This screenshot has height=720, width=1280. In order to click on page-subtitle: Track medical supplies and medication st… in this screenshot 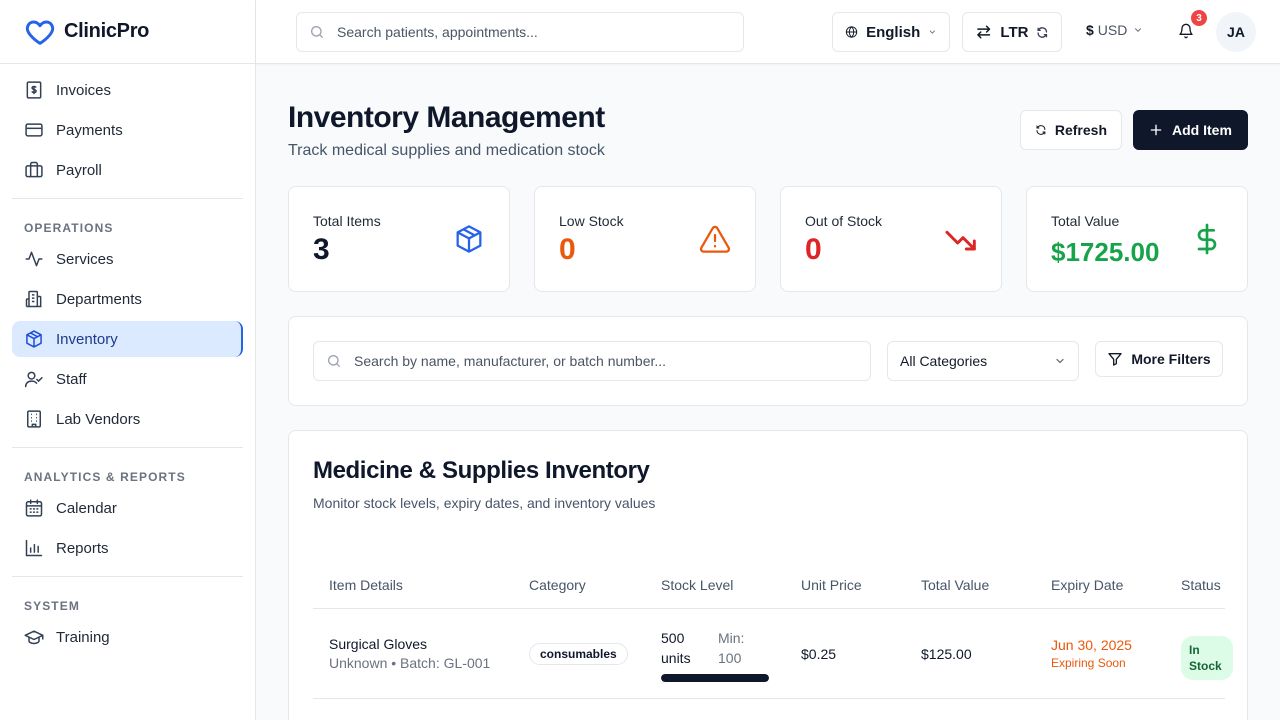, I will do `click(446, 150)`.